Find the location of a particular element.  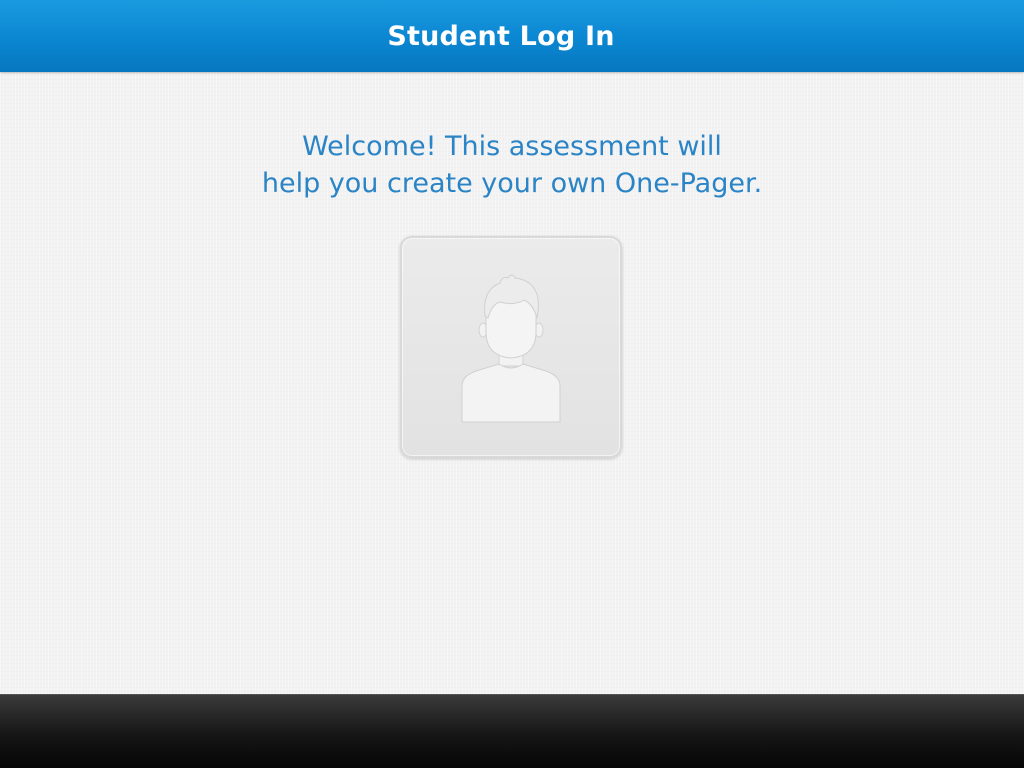

welcome-line-1: Welcome! This assessment will is located at coordinates (512, 146).